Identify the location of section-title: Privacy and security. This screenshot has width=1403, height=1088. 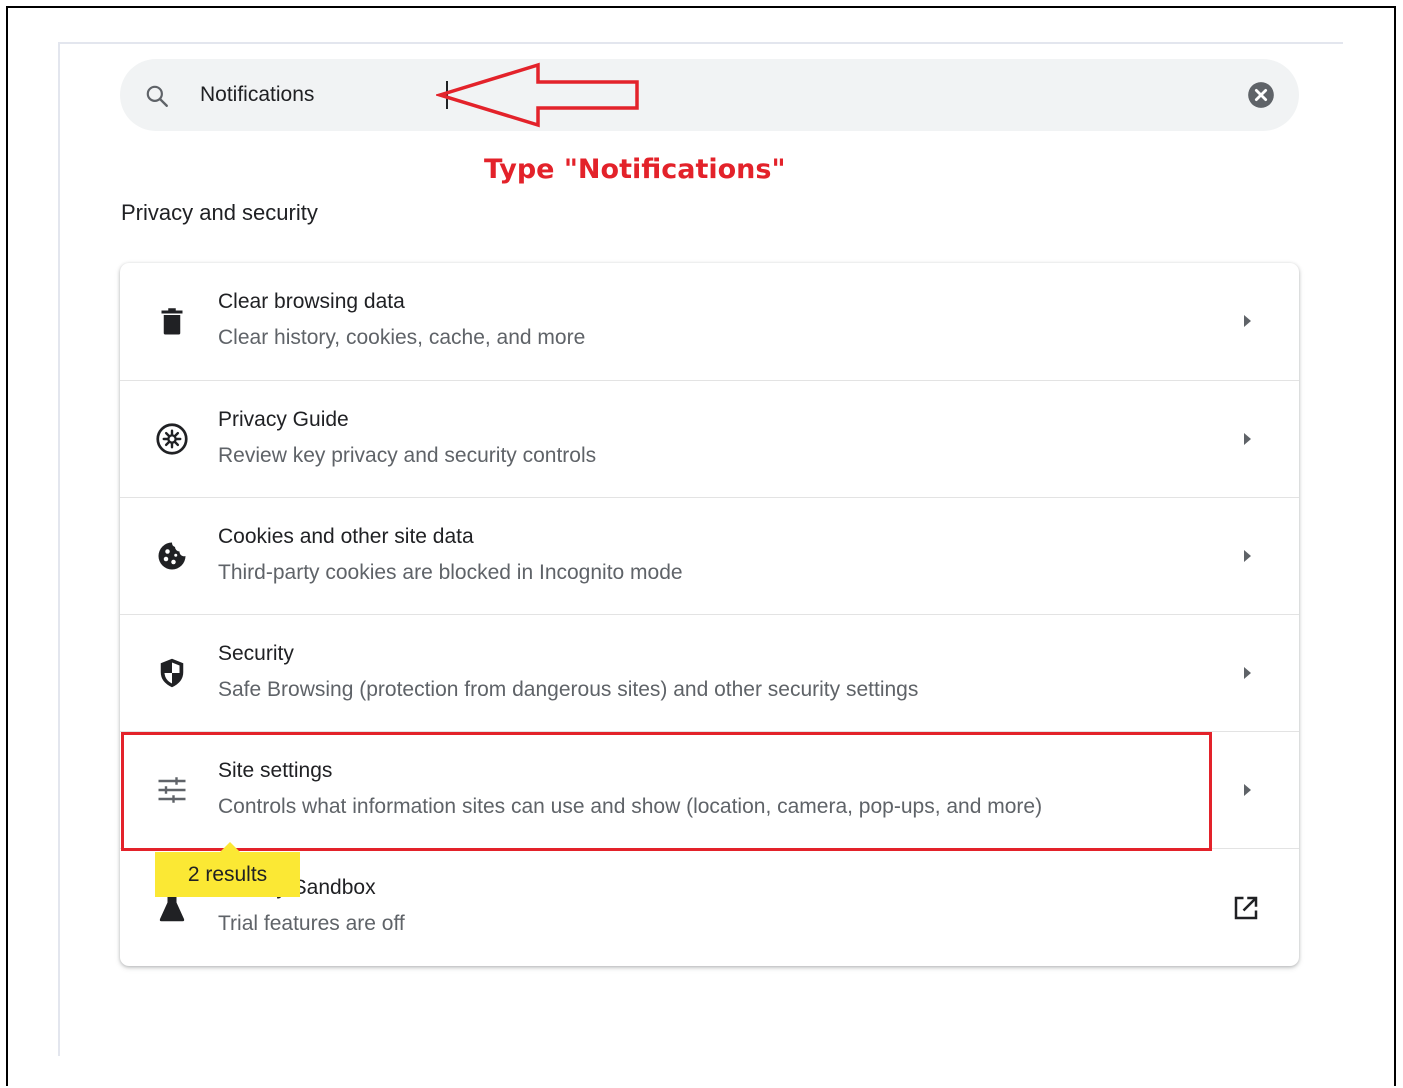
(219, 212).